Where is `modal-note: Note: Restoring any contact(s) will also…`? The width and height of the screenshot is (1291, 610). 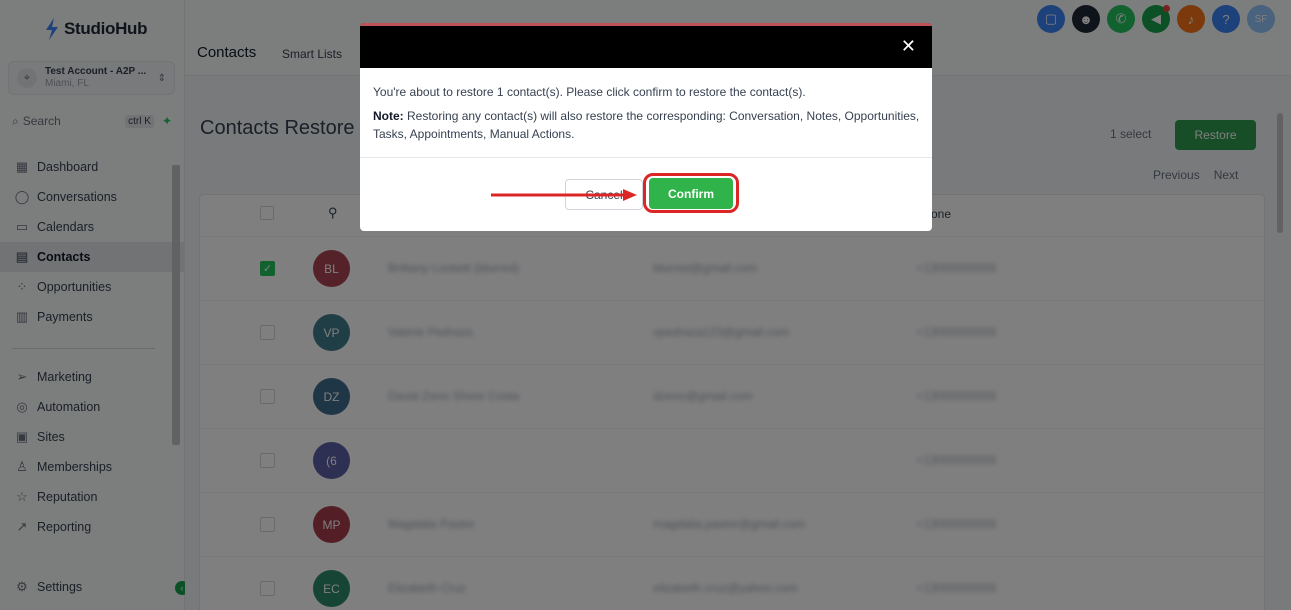 modal-note: Note: Restoring any contact(s) will also… is located at coordinates (647, 125).